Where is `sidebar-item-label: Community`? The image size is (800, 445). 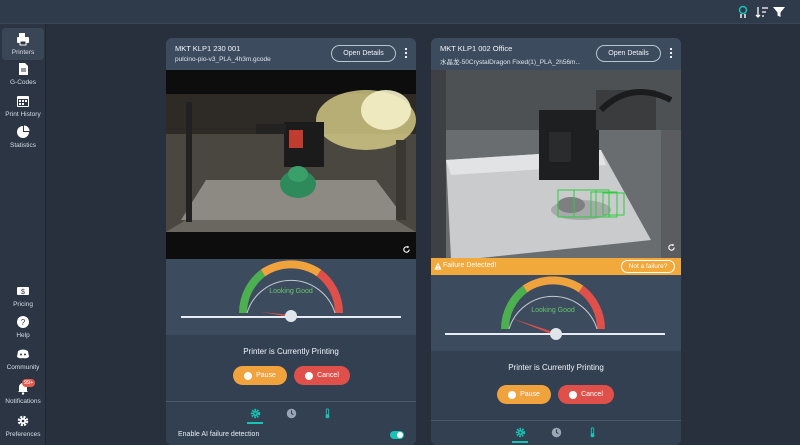 sidebar-item-label: Community is located at coordinates (23, 367).